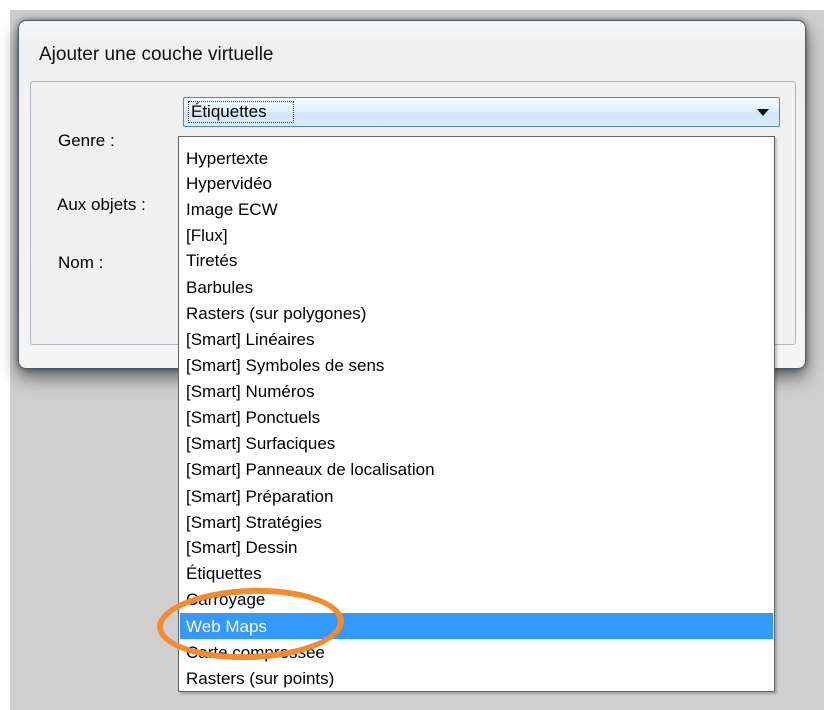  What do you see at coordinates (285, 365) in the screenshot?
I see `dropdown-option-label: [Smart] Symboles de sens` at bounding box center [285, 365].